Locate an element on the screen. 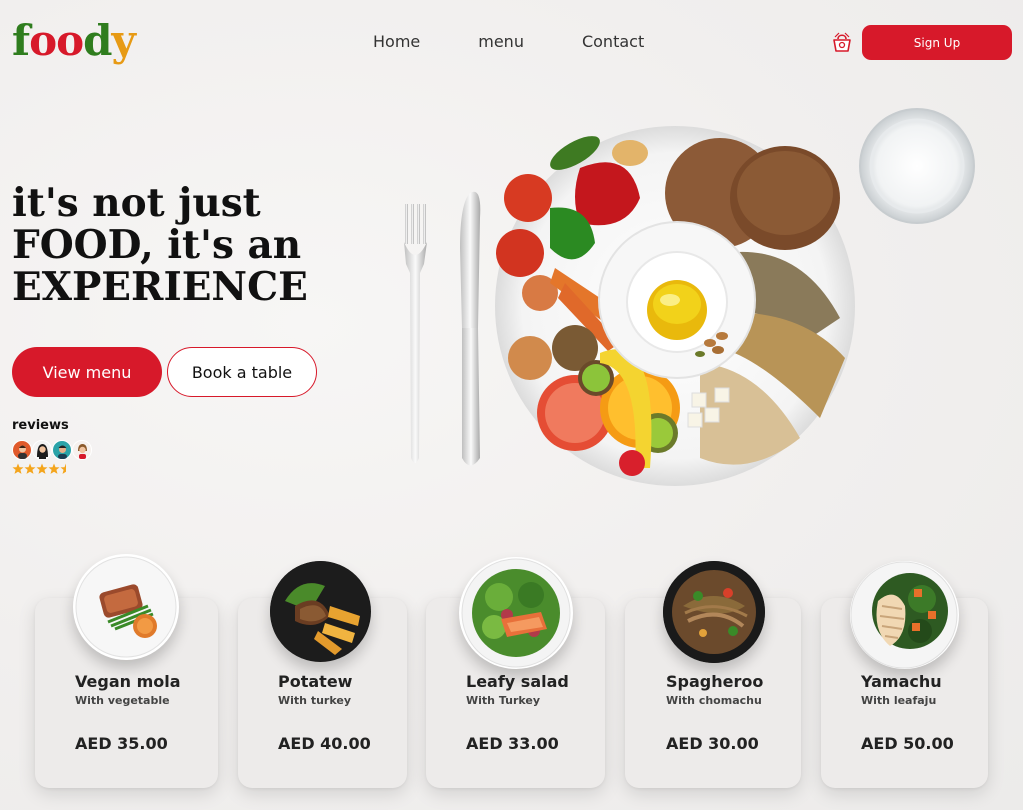  sign-up-button: Sign Up is located at coordinates (937, 42).